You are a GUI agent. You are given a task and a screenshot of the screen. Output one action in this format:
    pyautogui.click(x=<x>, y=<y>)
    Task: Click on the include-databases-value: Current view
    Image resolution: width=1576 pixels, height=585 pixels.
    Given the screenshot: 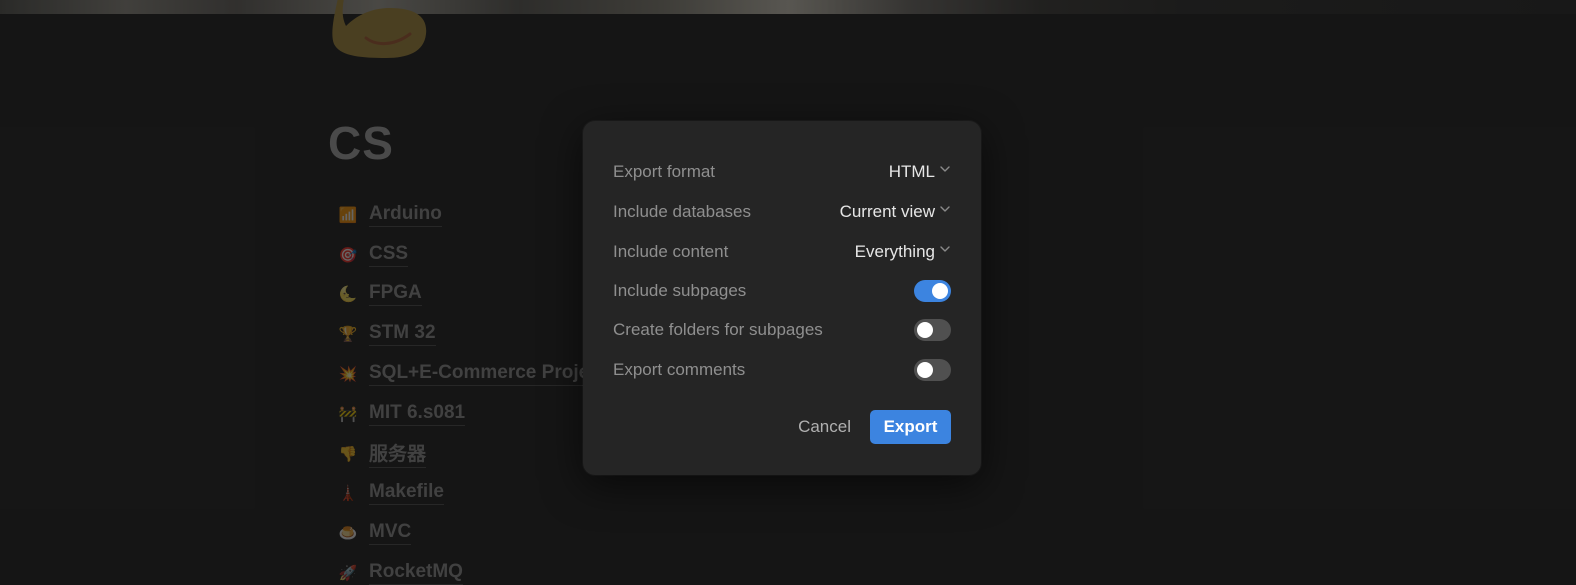 What is the action you would take?
    pyautogui.click(x=887, y=211)
    